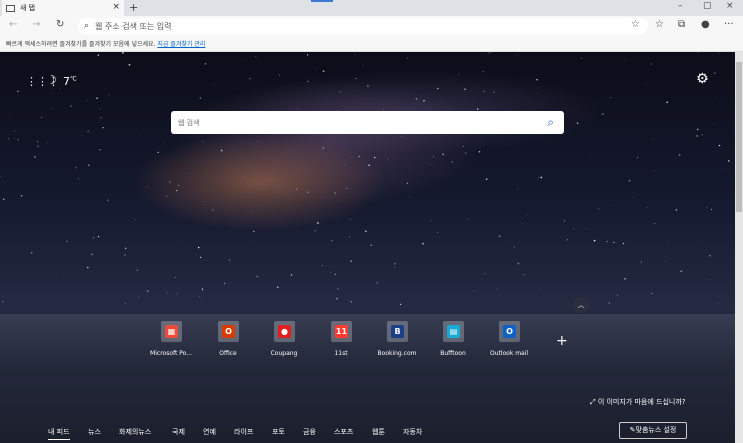 The image size is (743, 443). What do you see at coordinates (13, 24) in the screenshot?
I see `back-button: ←` at bounding box center [13, 24].